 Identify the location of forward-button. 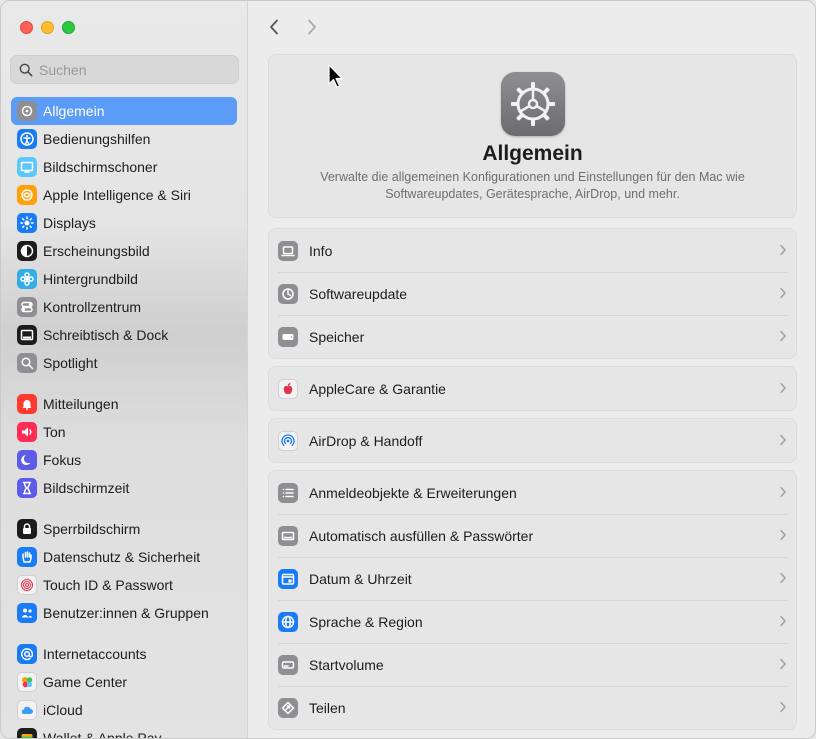
(312, 27).